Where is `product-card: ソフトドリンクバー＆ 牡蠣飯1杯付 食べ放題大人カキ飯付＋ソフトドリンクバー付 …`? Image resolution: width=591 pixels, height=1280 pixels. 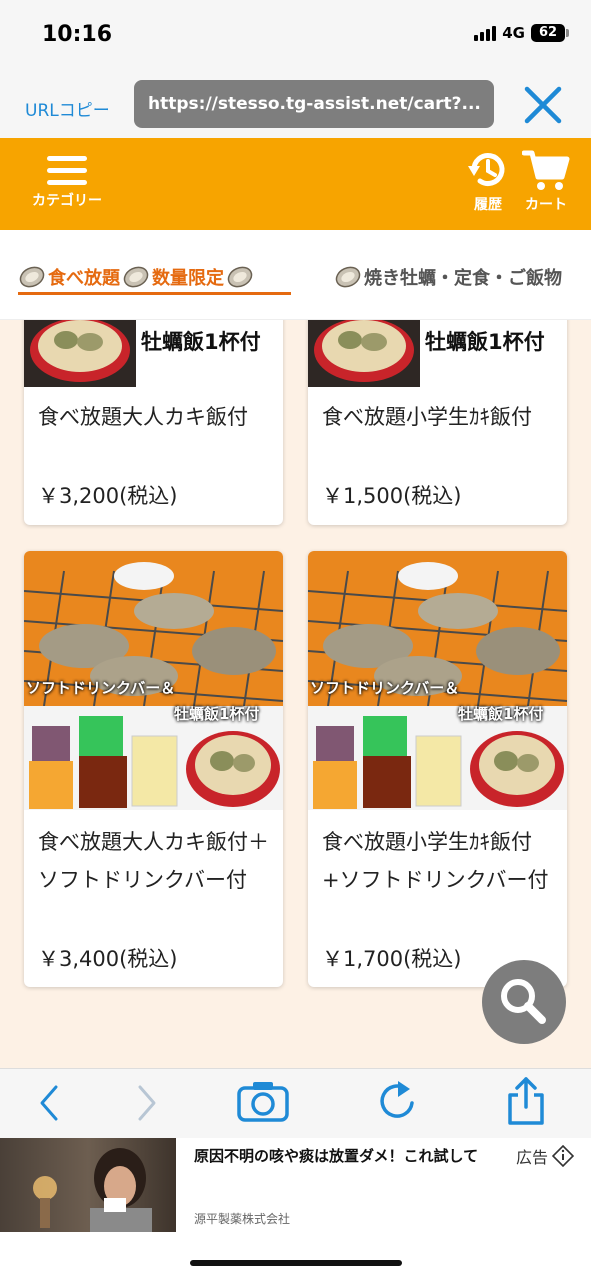
product-card: ソフトドリンクバー＆ 牡蠣飯1杯付 食べ放題大人カキ飯付＋ソフトドリンクバー付 … is located at coordinates (153, 769).